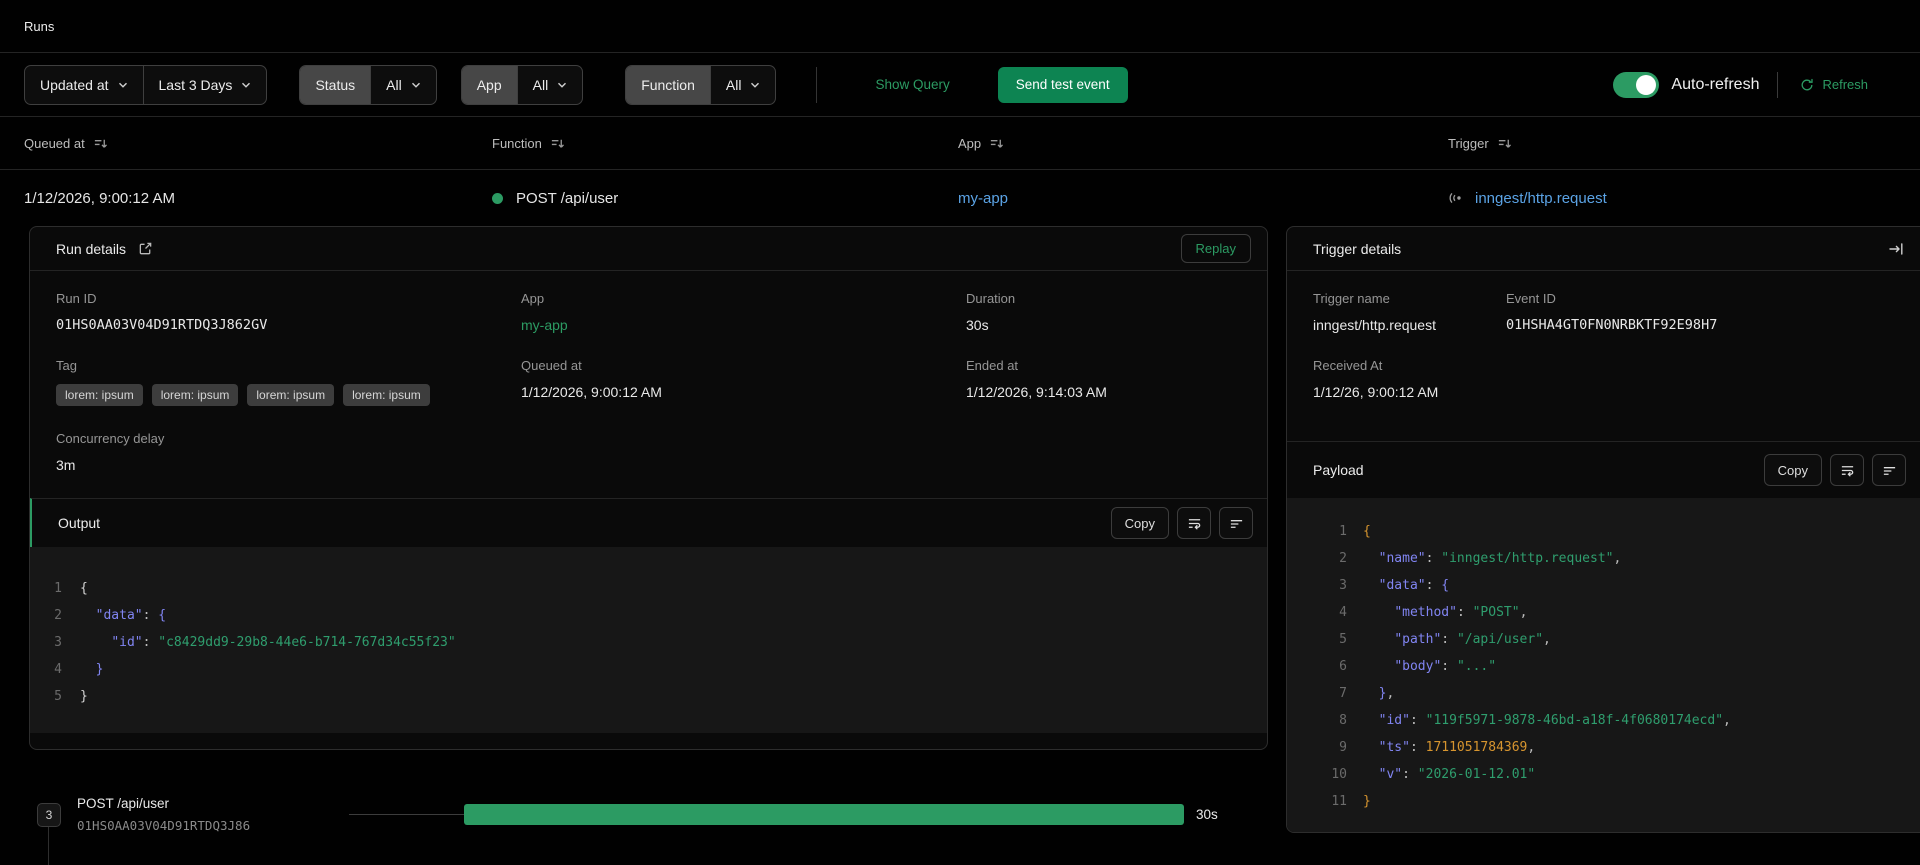  What do you see at coordinates (1062, 84) in the screenshot?
I see `send-test-event-button: Send test event` at bounding box center [1062, 84].